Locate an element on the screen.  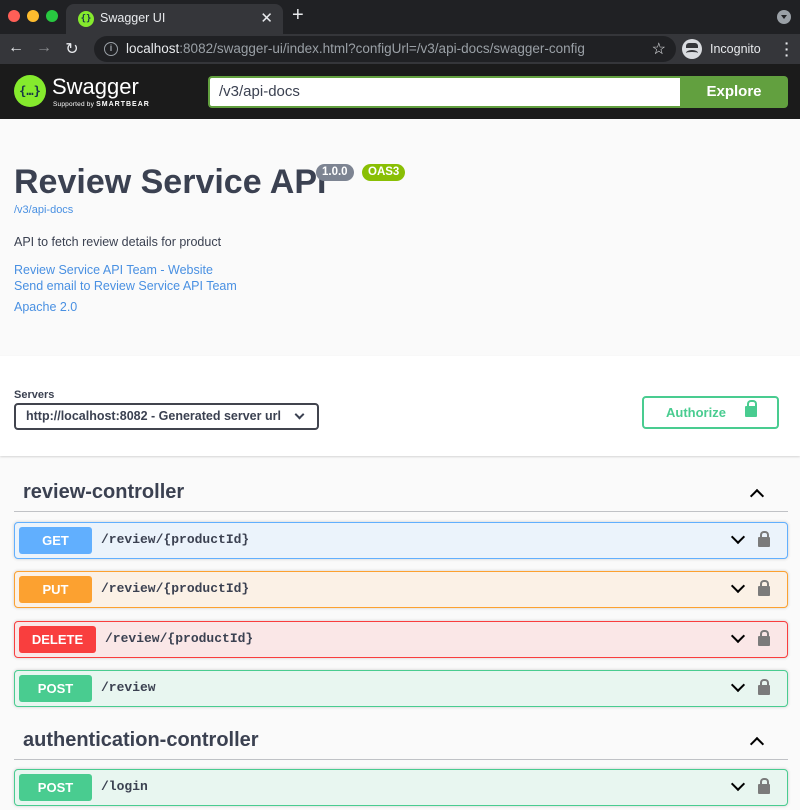
maximize-window-button is located at coordinates (52, 16).